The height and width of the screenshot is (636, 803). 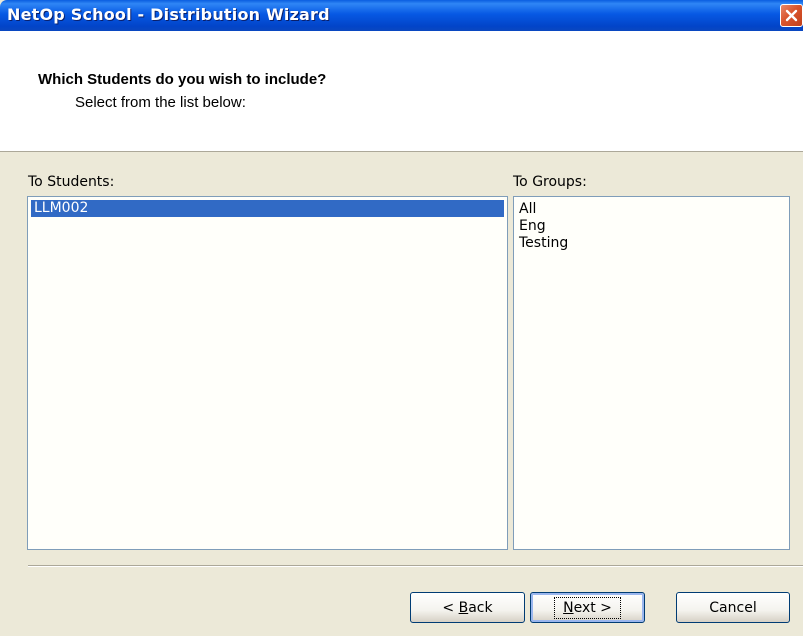 I want to click on back-prefix: <, so click(x=450, y=607).